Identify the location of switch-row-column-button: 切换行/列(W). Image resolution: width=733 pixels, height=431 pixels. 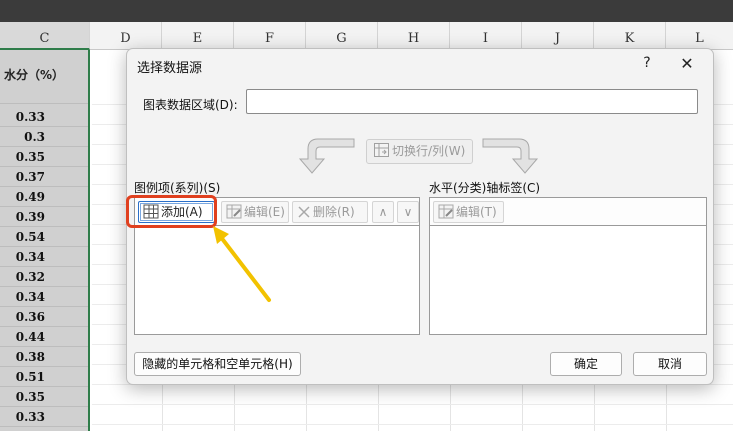
(419, 151).